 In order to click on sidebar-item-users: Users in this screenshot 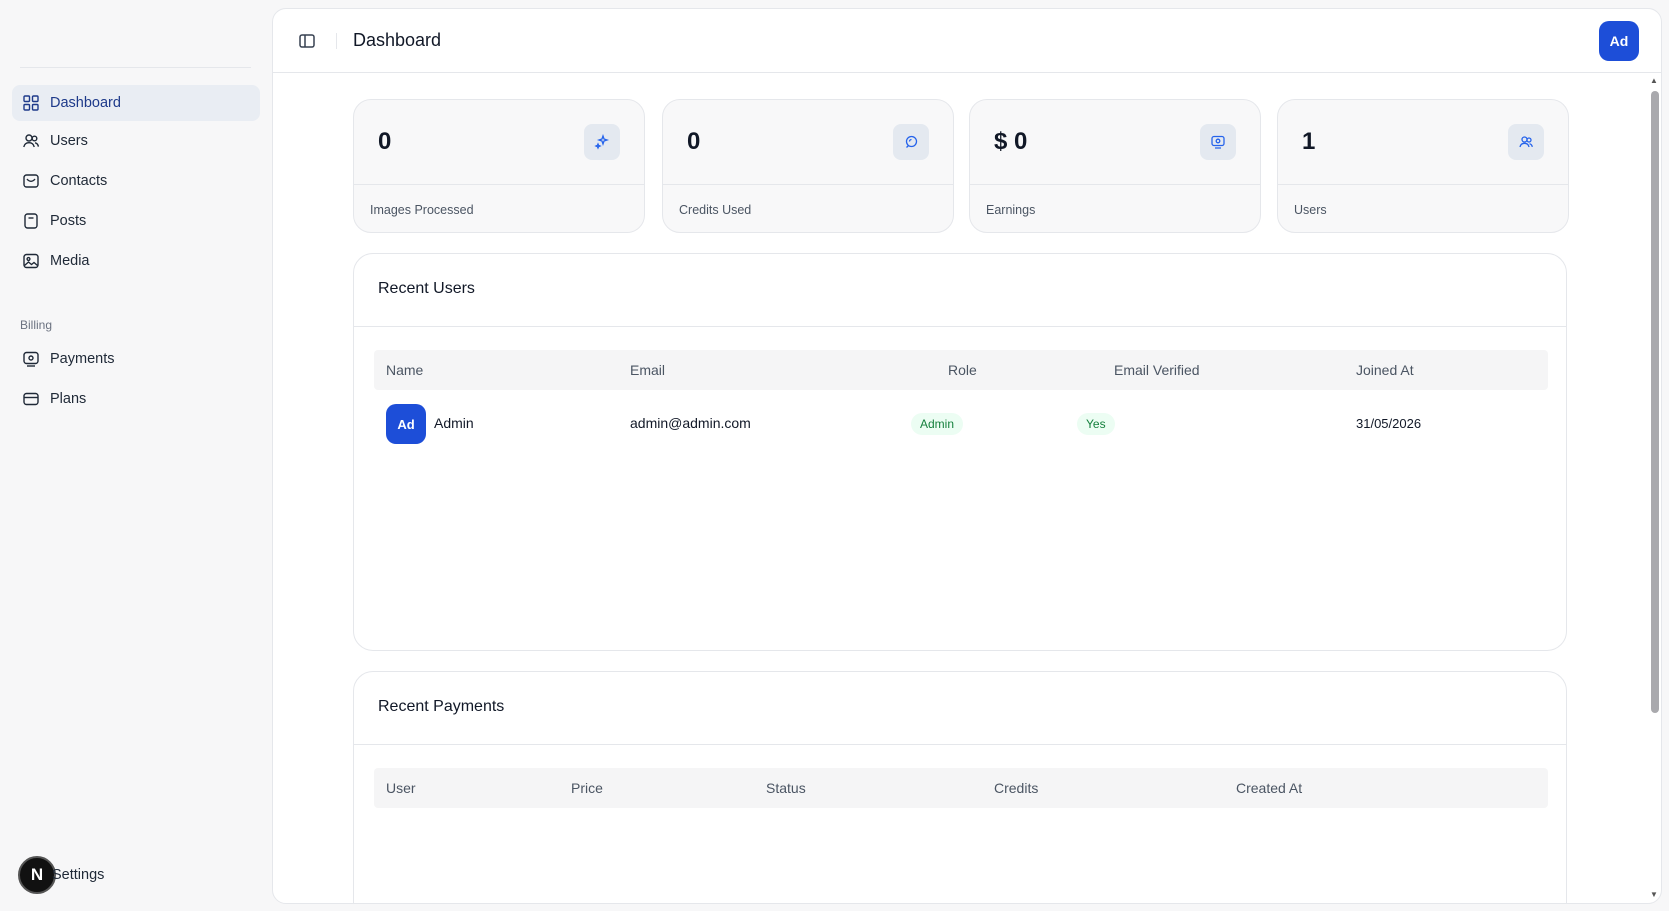, I will do `click(136, 141)`.